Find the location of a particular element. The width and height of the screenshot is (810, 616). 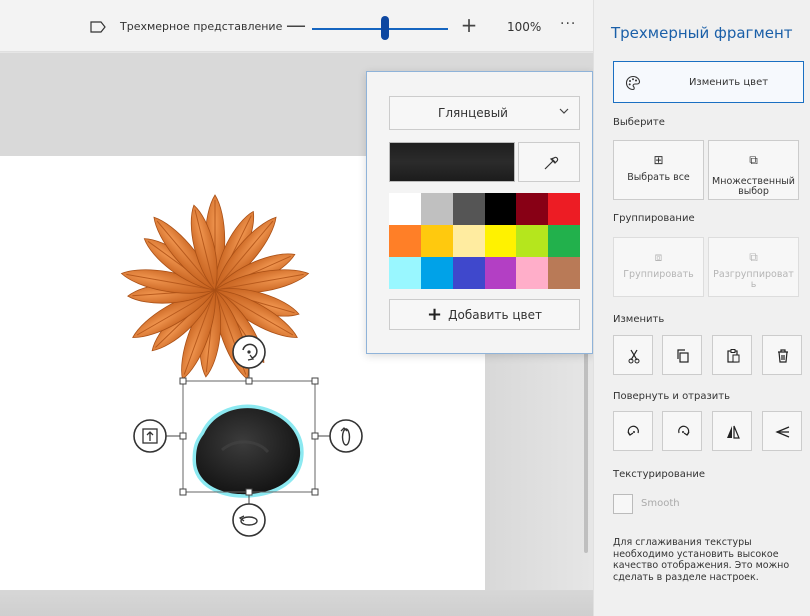

stone-object is located at coordinates (248, 451).